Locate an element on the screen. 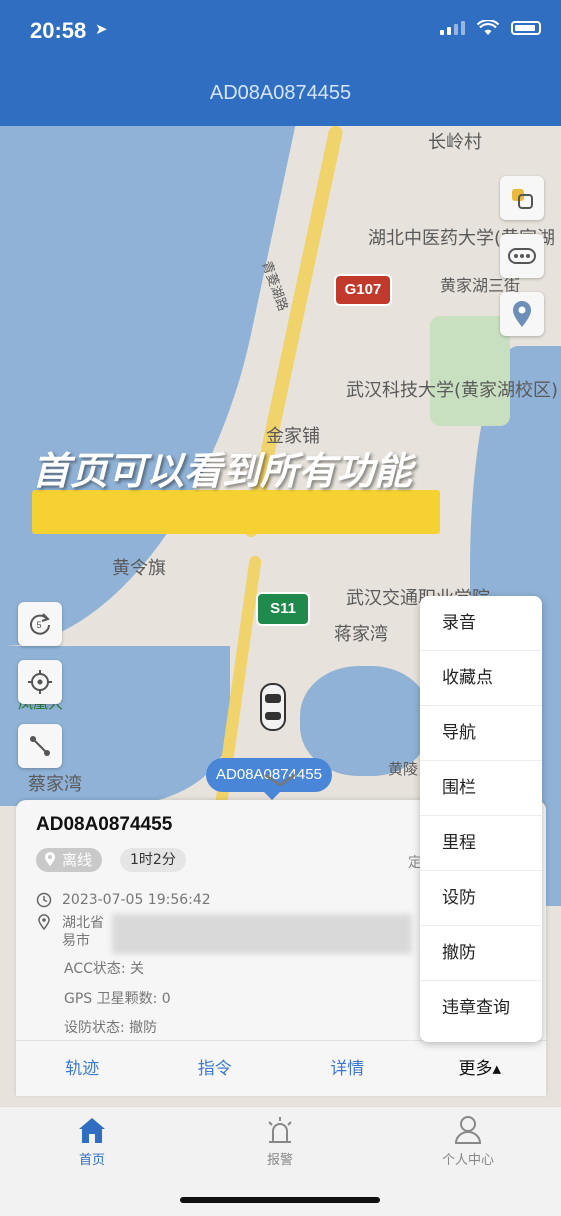 Image resolution: width=561 pixels, height=1216 pixels. crosshair-icon is located at coordinates (40, 682).